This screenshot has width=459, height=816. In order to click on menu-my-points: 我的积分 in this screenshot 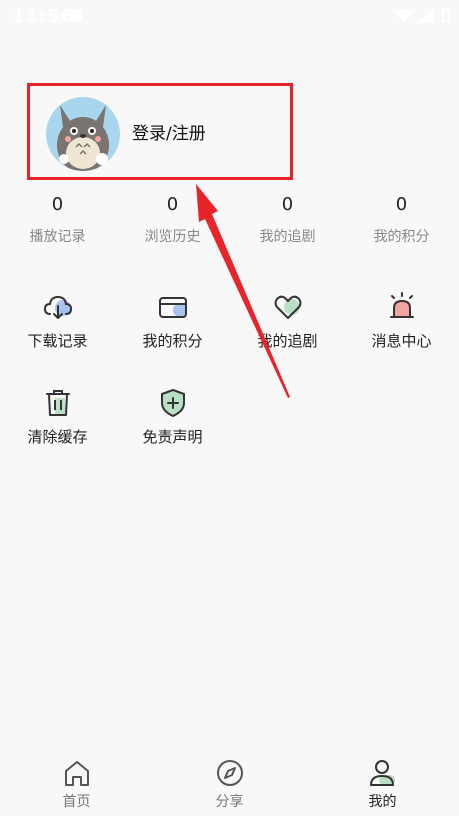, I will do `click(172, 320)`.